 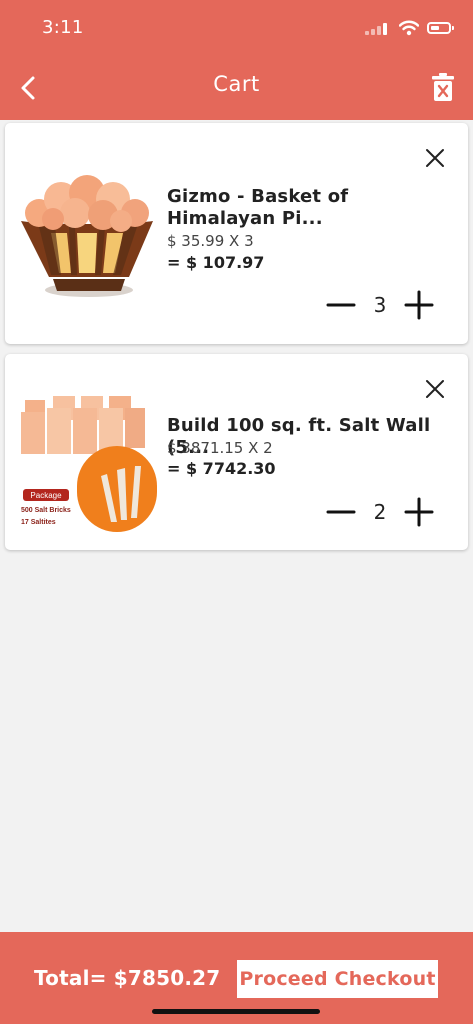 What do you see at coordinates (87, 236) in the screenshot?
I see `salt-lamp-basket-image` at bounding box center [87, 236].